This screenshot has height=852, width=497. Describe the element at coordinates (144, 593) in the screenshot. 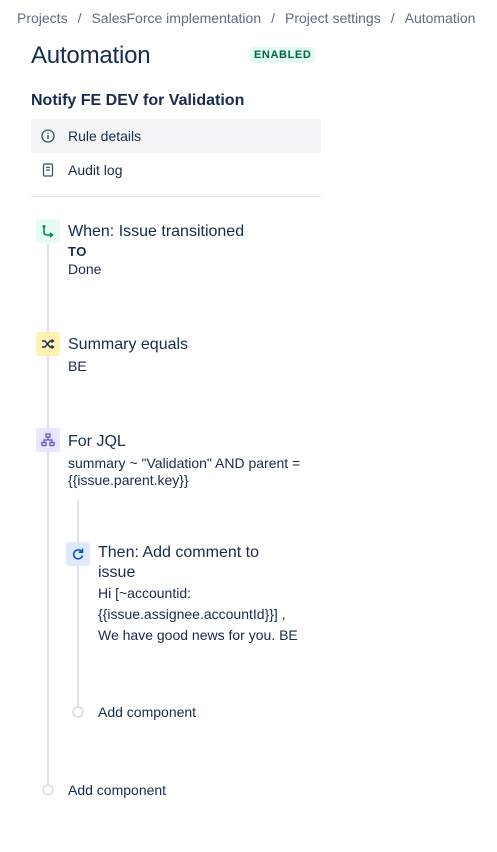

I see `action-comment-line-1: Hi [~accountid:` at that location.